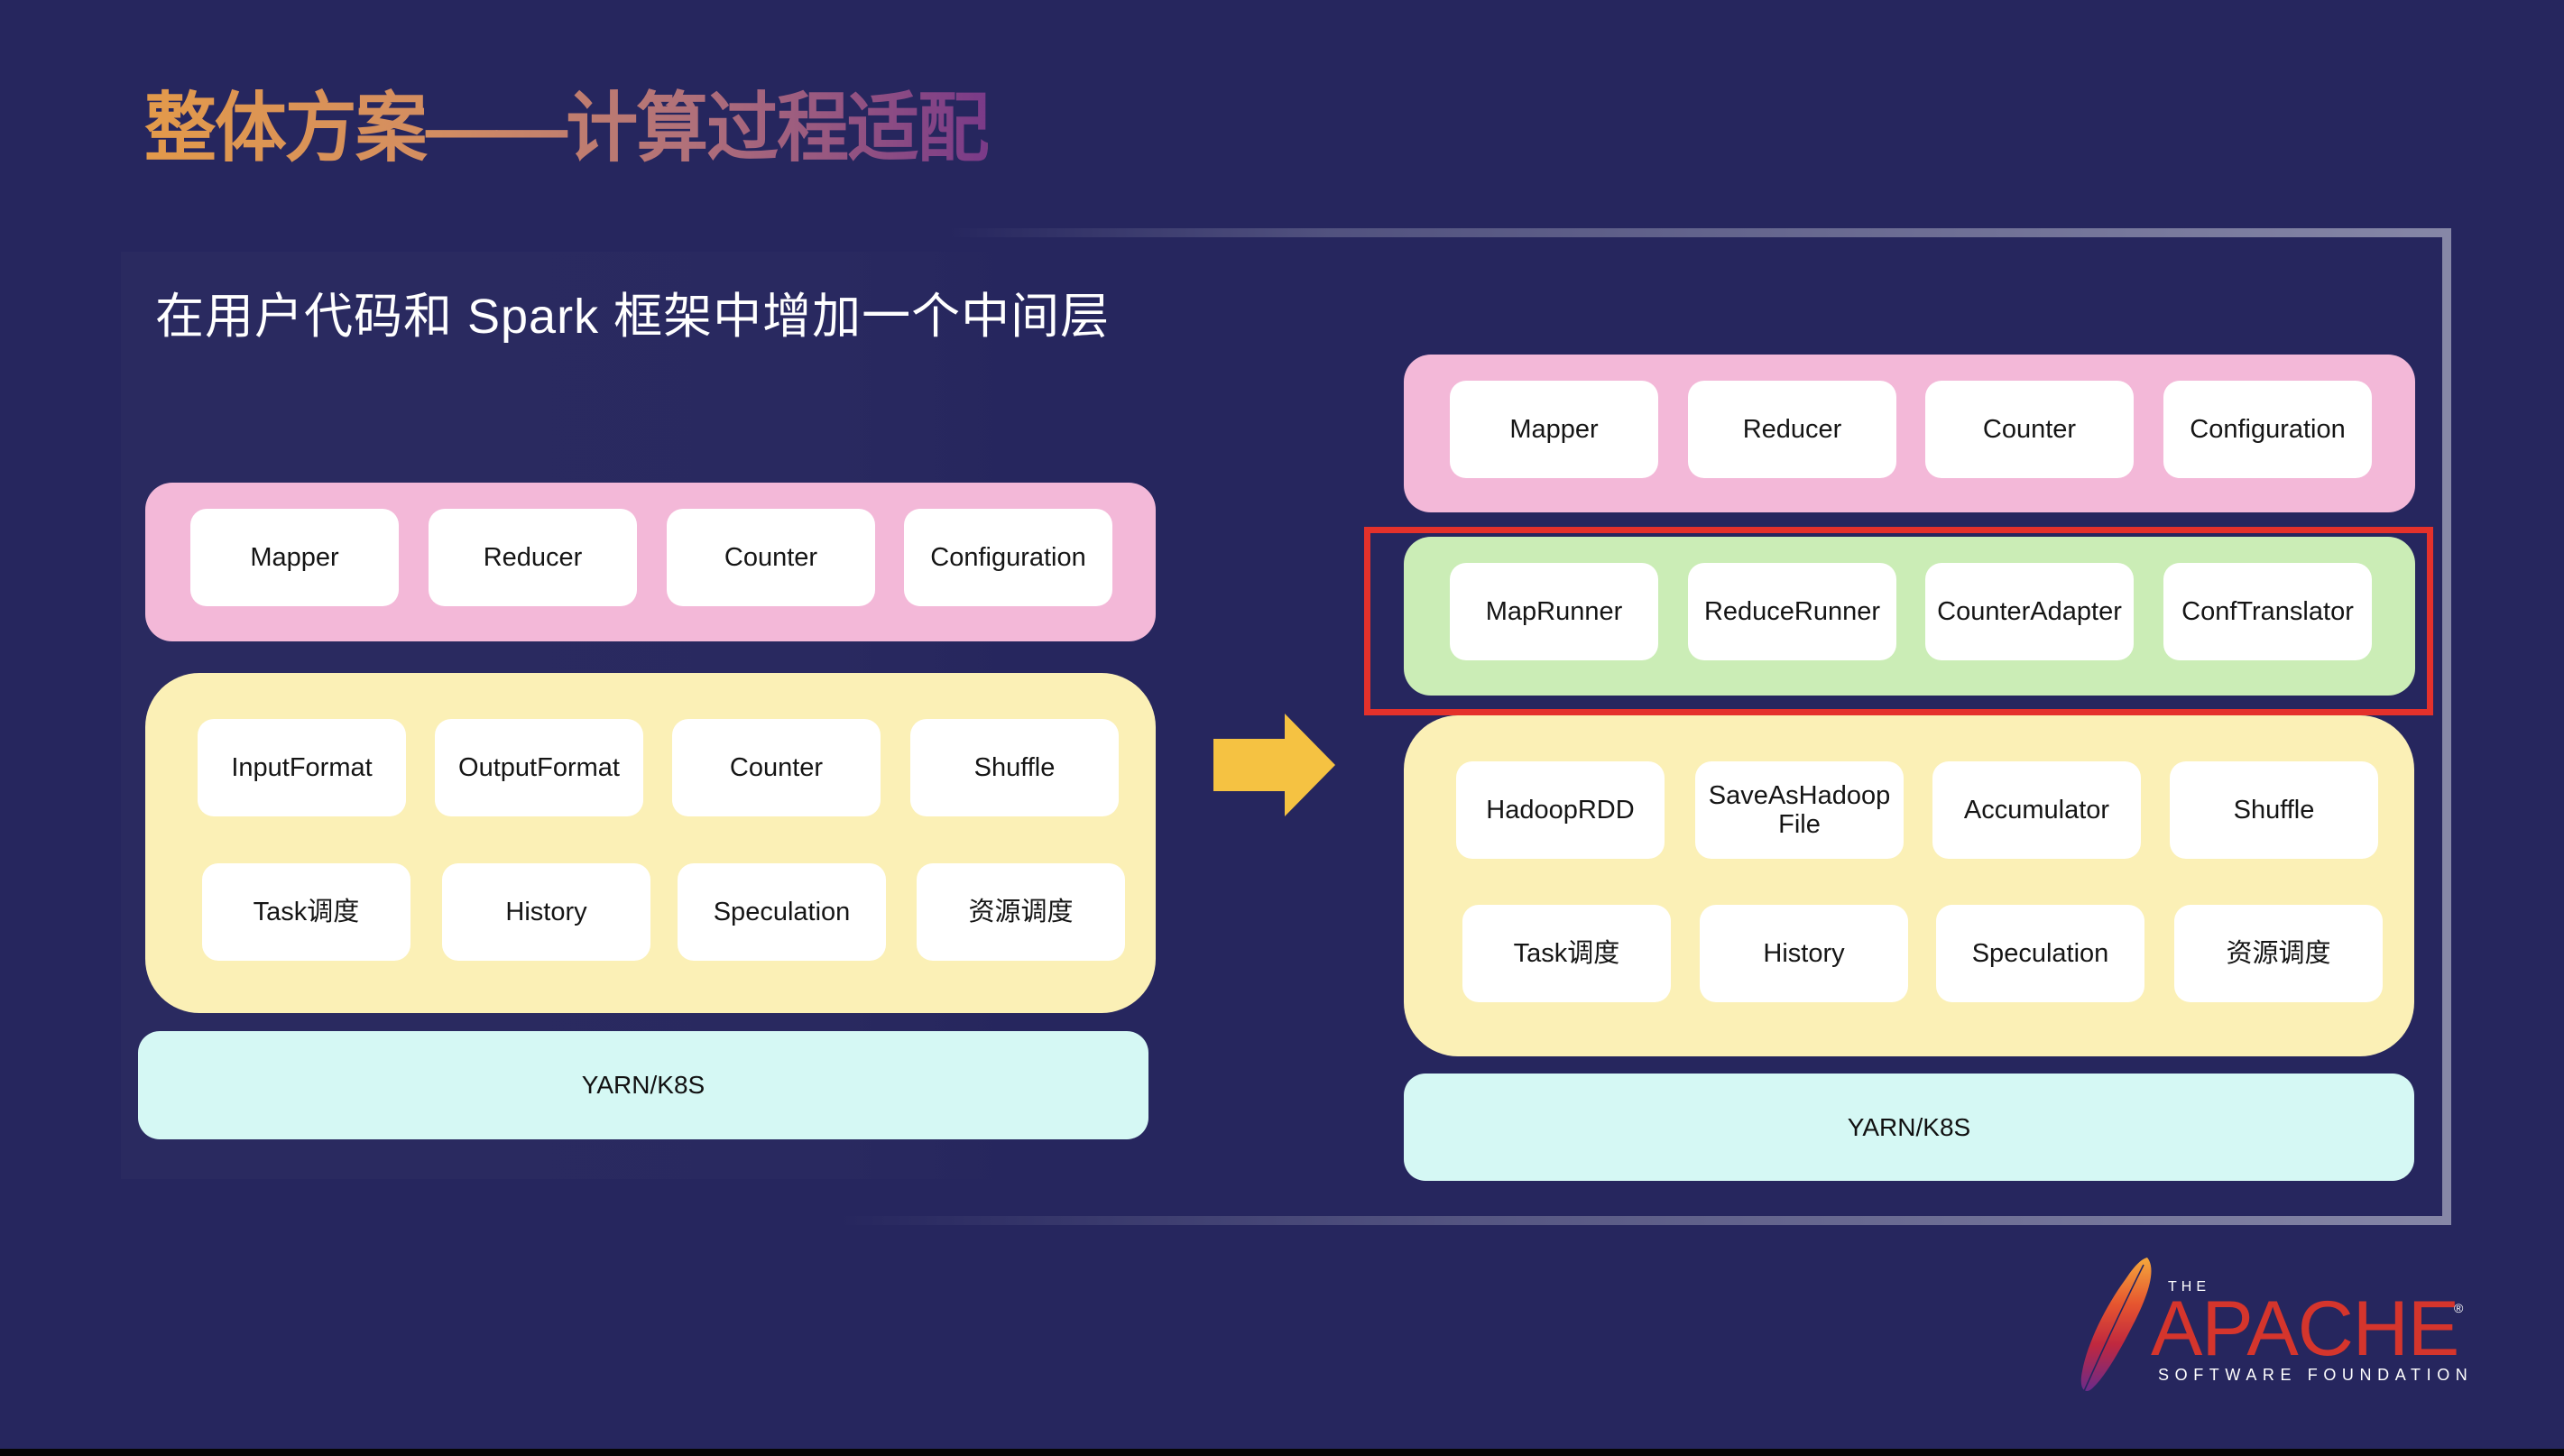  What do you see at coordinates (533, 557) in the screenshot?
I see `left-user-reducer: Reducer` at bounding box center [533, 557].